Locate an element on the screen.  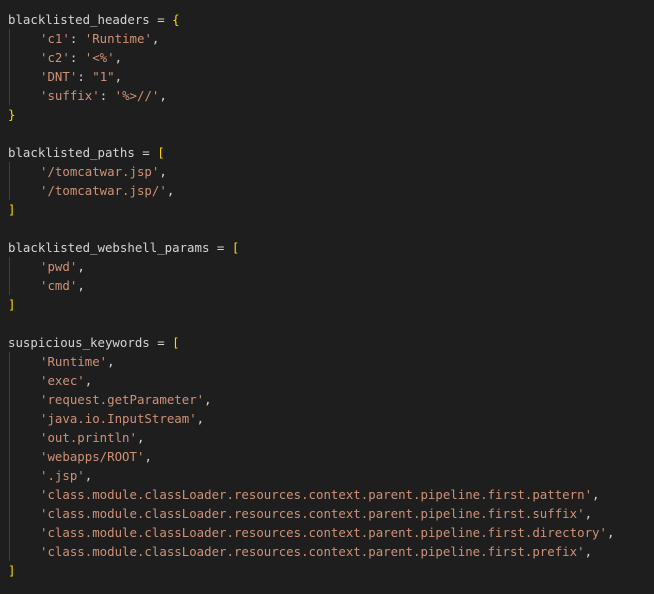
code-line: blacklisted_headers = { is located at coordinates (327, 19).